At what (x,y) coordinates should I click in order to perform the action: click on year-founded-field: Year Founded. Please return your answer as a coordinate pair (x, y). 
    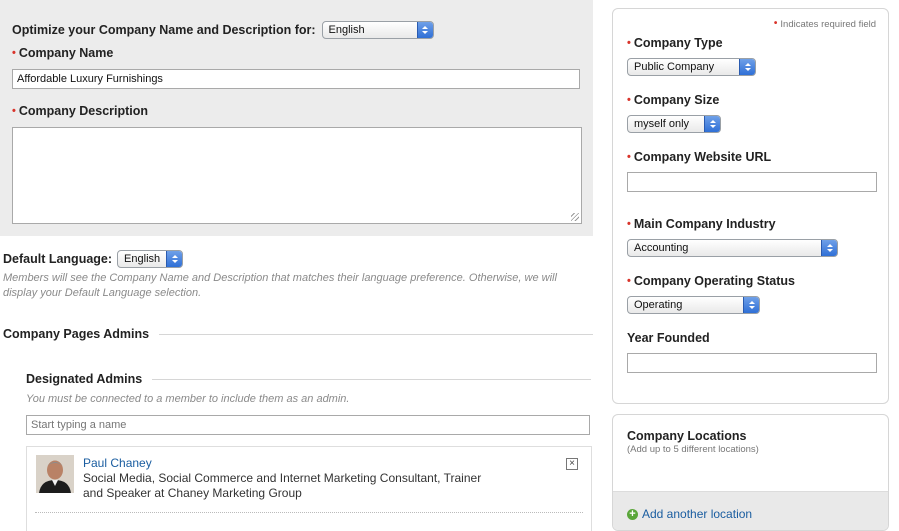
    Looking at the image, I should click on (752, 352).